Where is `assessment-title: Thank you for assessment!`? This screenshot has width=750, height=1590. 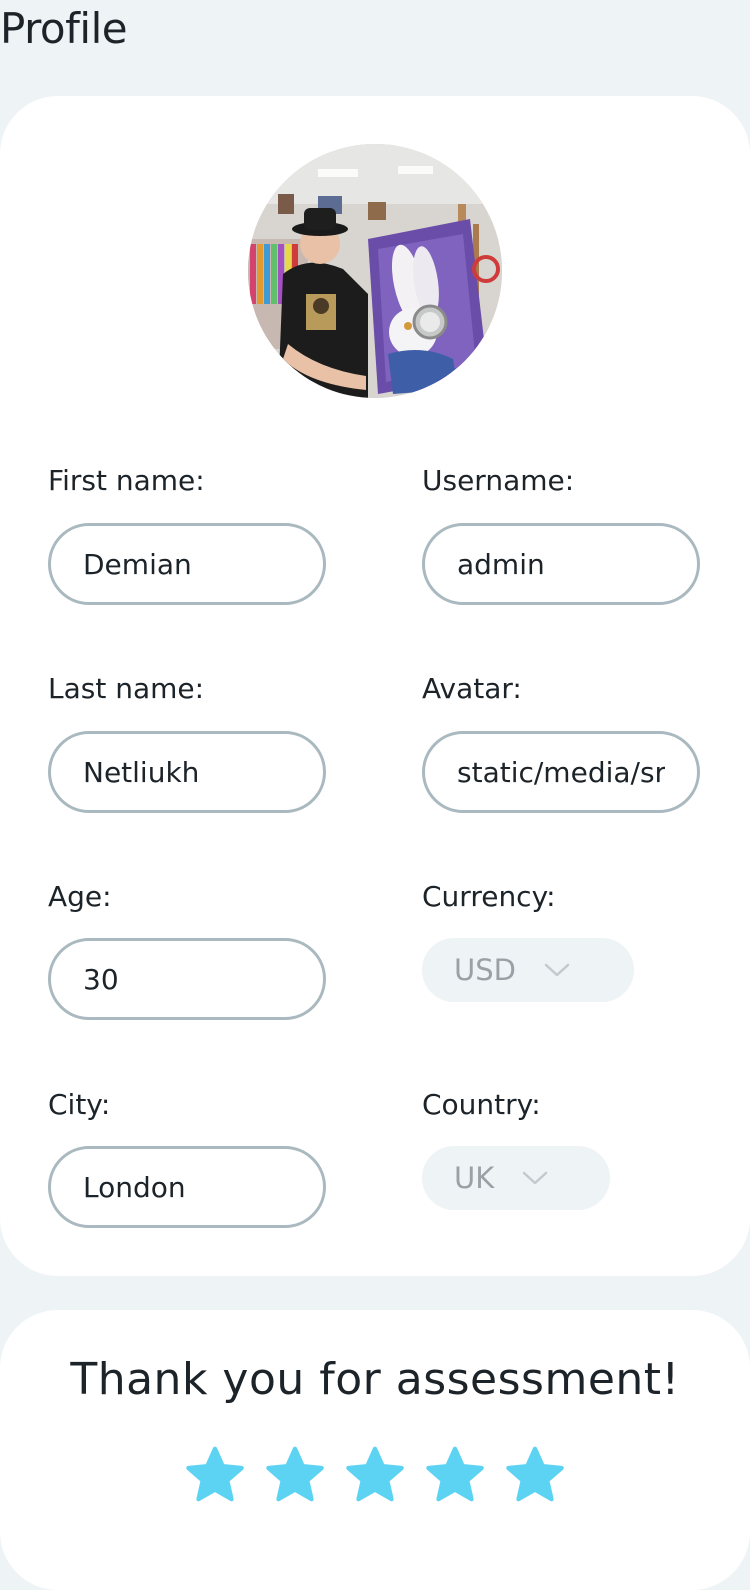
assessment-title: Thank you for assessment! is located at coordinates (375, 1379).